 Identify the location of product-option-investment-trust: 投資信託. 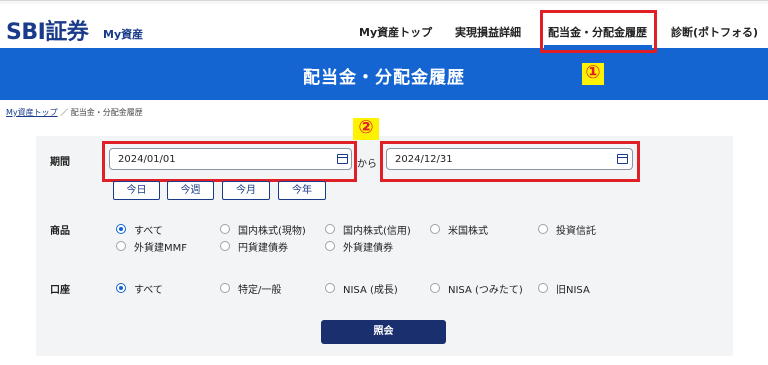
(576, 231).